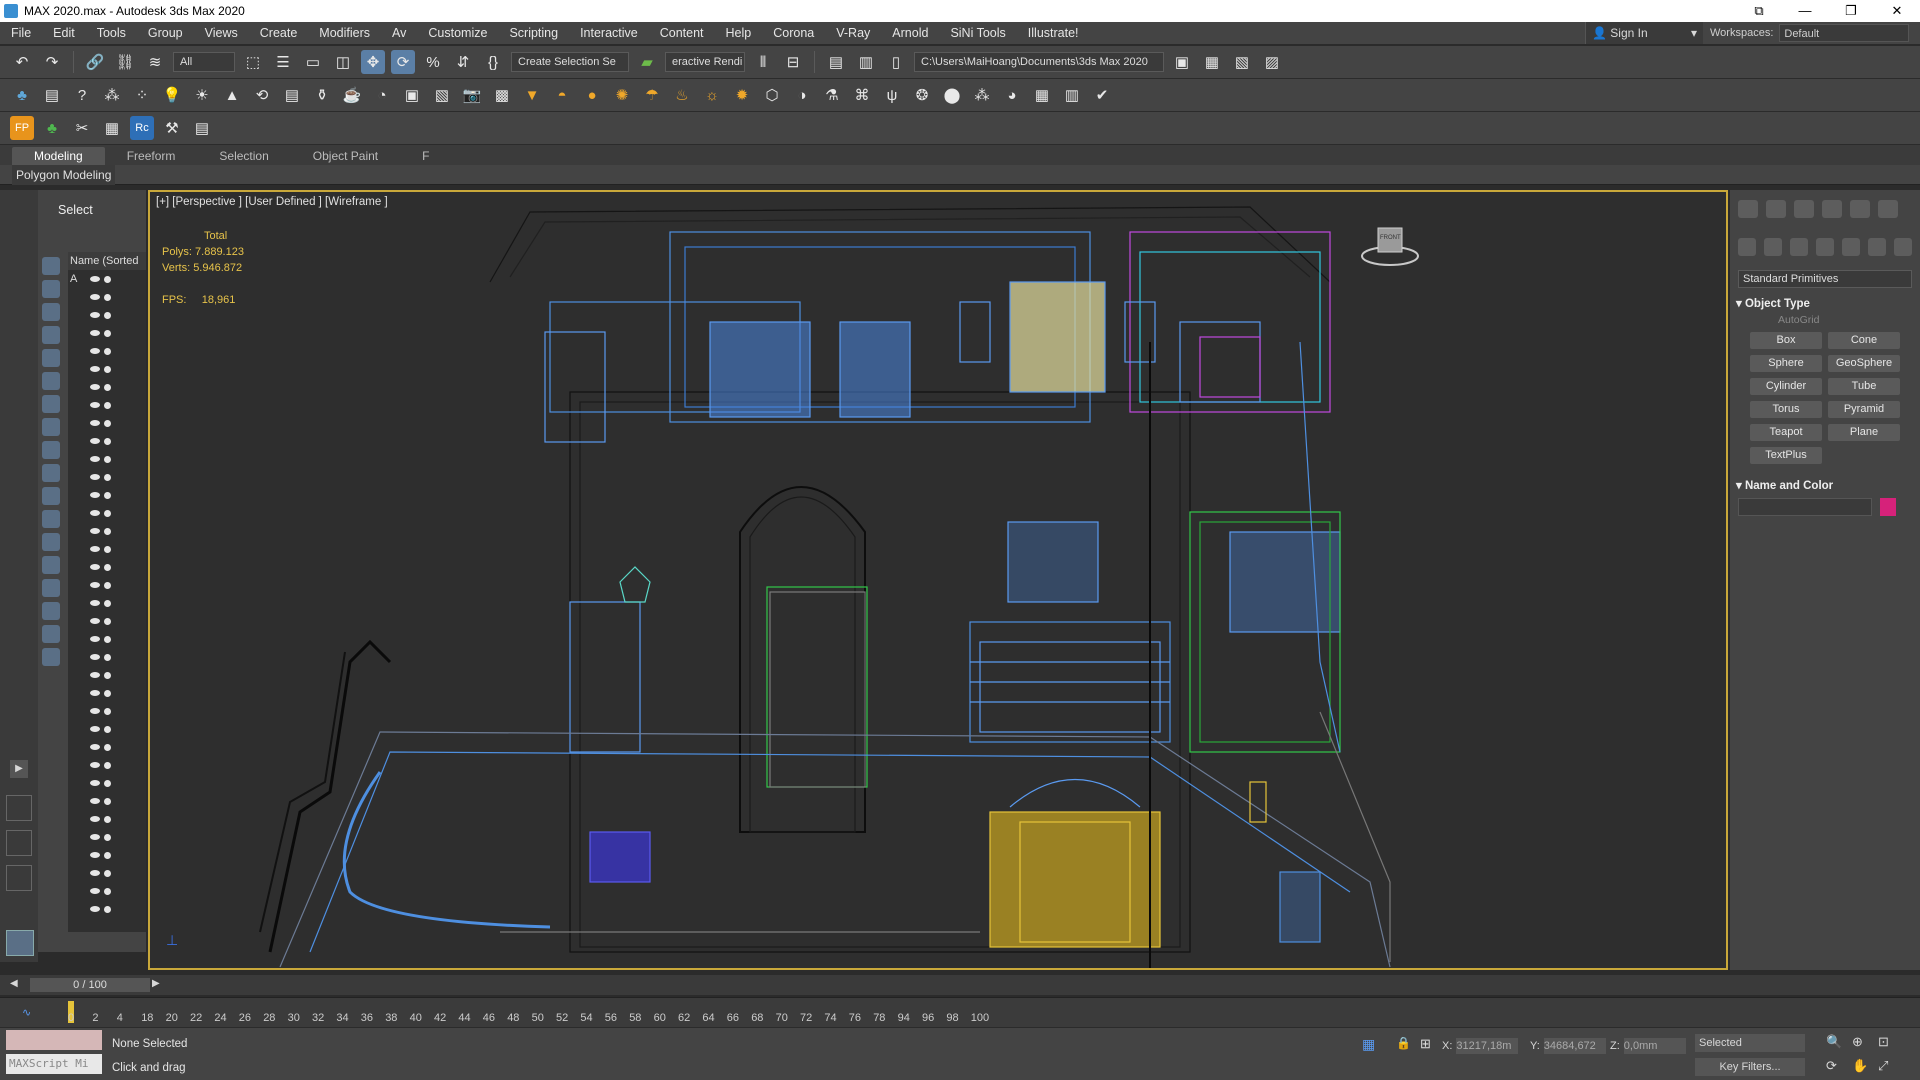  Describe the element at coordinates (14, 983) in the screenshot. I see `prev-frame-icon: ◀` at that location.